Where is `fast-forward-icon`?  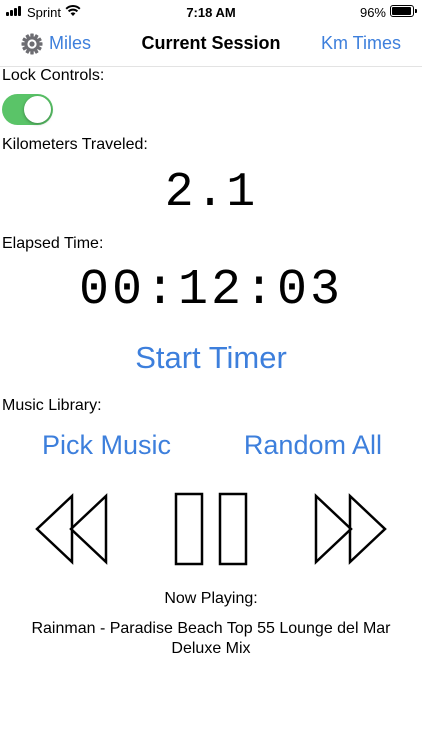
fast-forward-icon is located at coordinates (351, 529).